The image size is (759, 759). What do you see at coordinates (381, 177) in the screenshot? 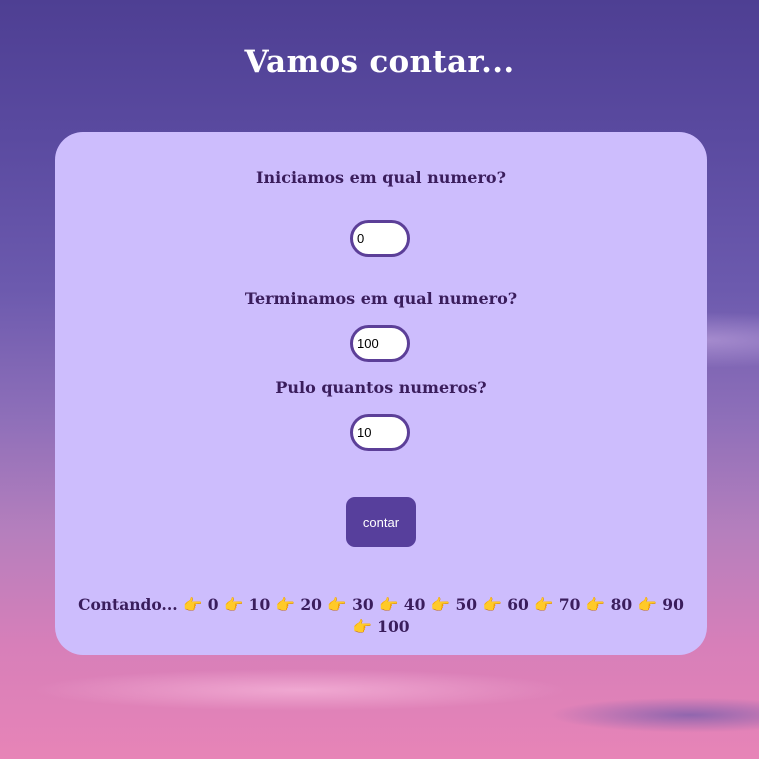
I see `start-label: Iniciamos em qual numero?` at bounding box center [381, 177].